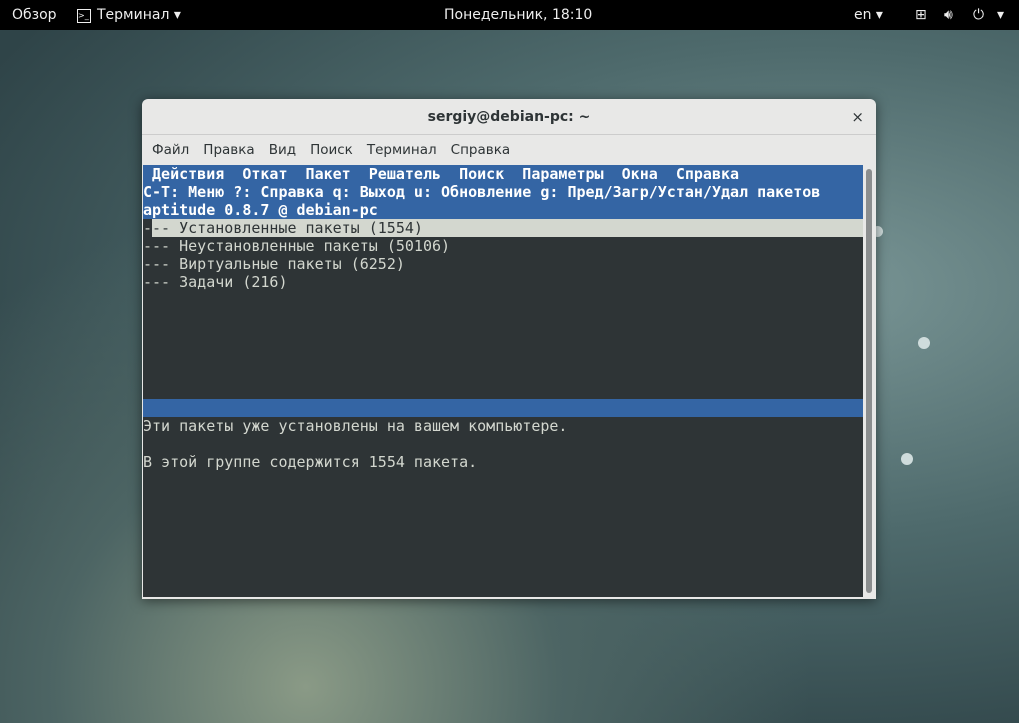 The height and width of the screenshot is (723, 1019). Describe the element at coordinates (401, 150) in the screenshot. I see `menu-terminal: Терминал` at that location.